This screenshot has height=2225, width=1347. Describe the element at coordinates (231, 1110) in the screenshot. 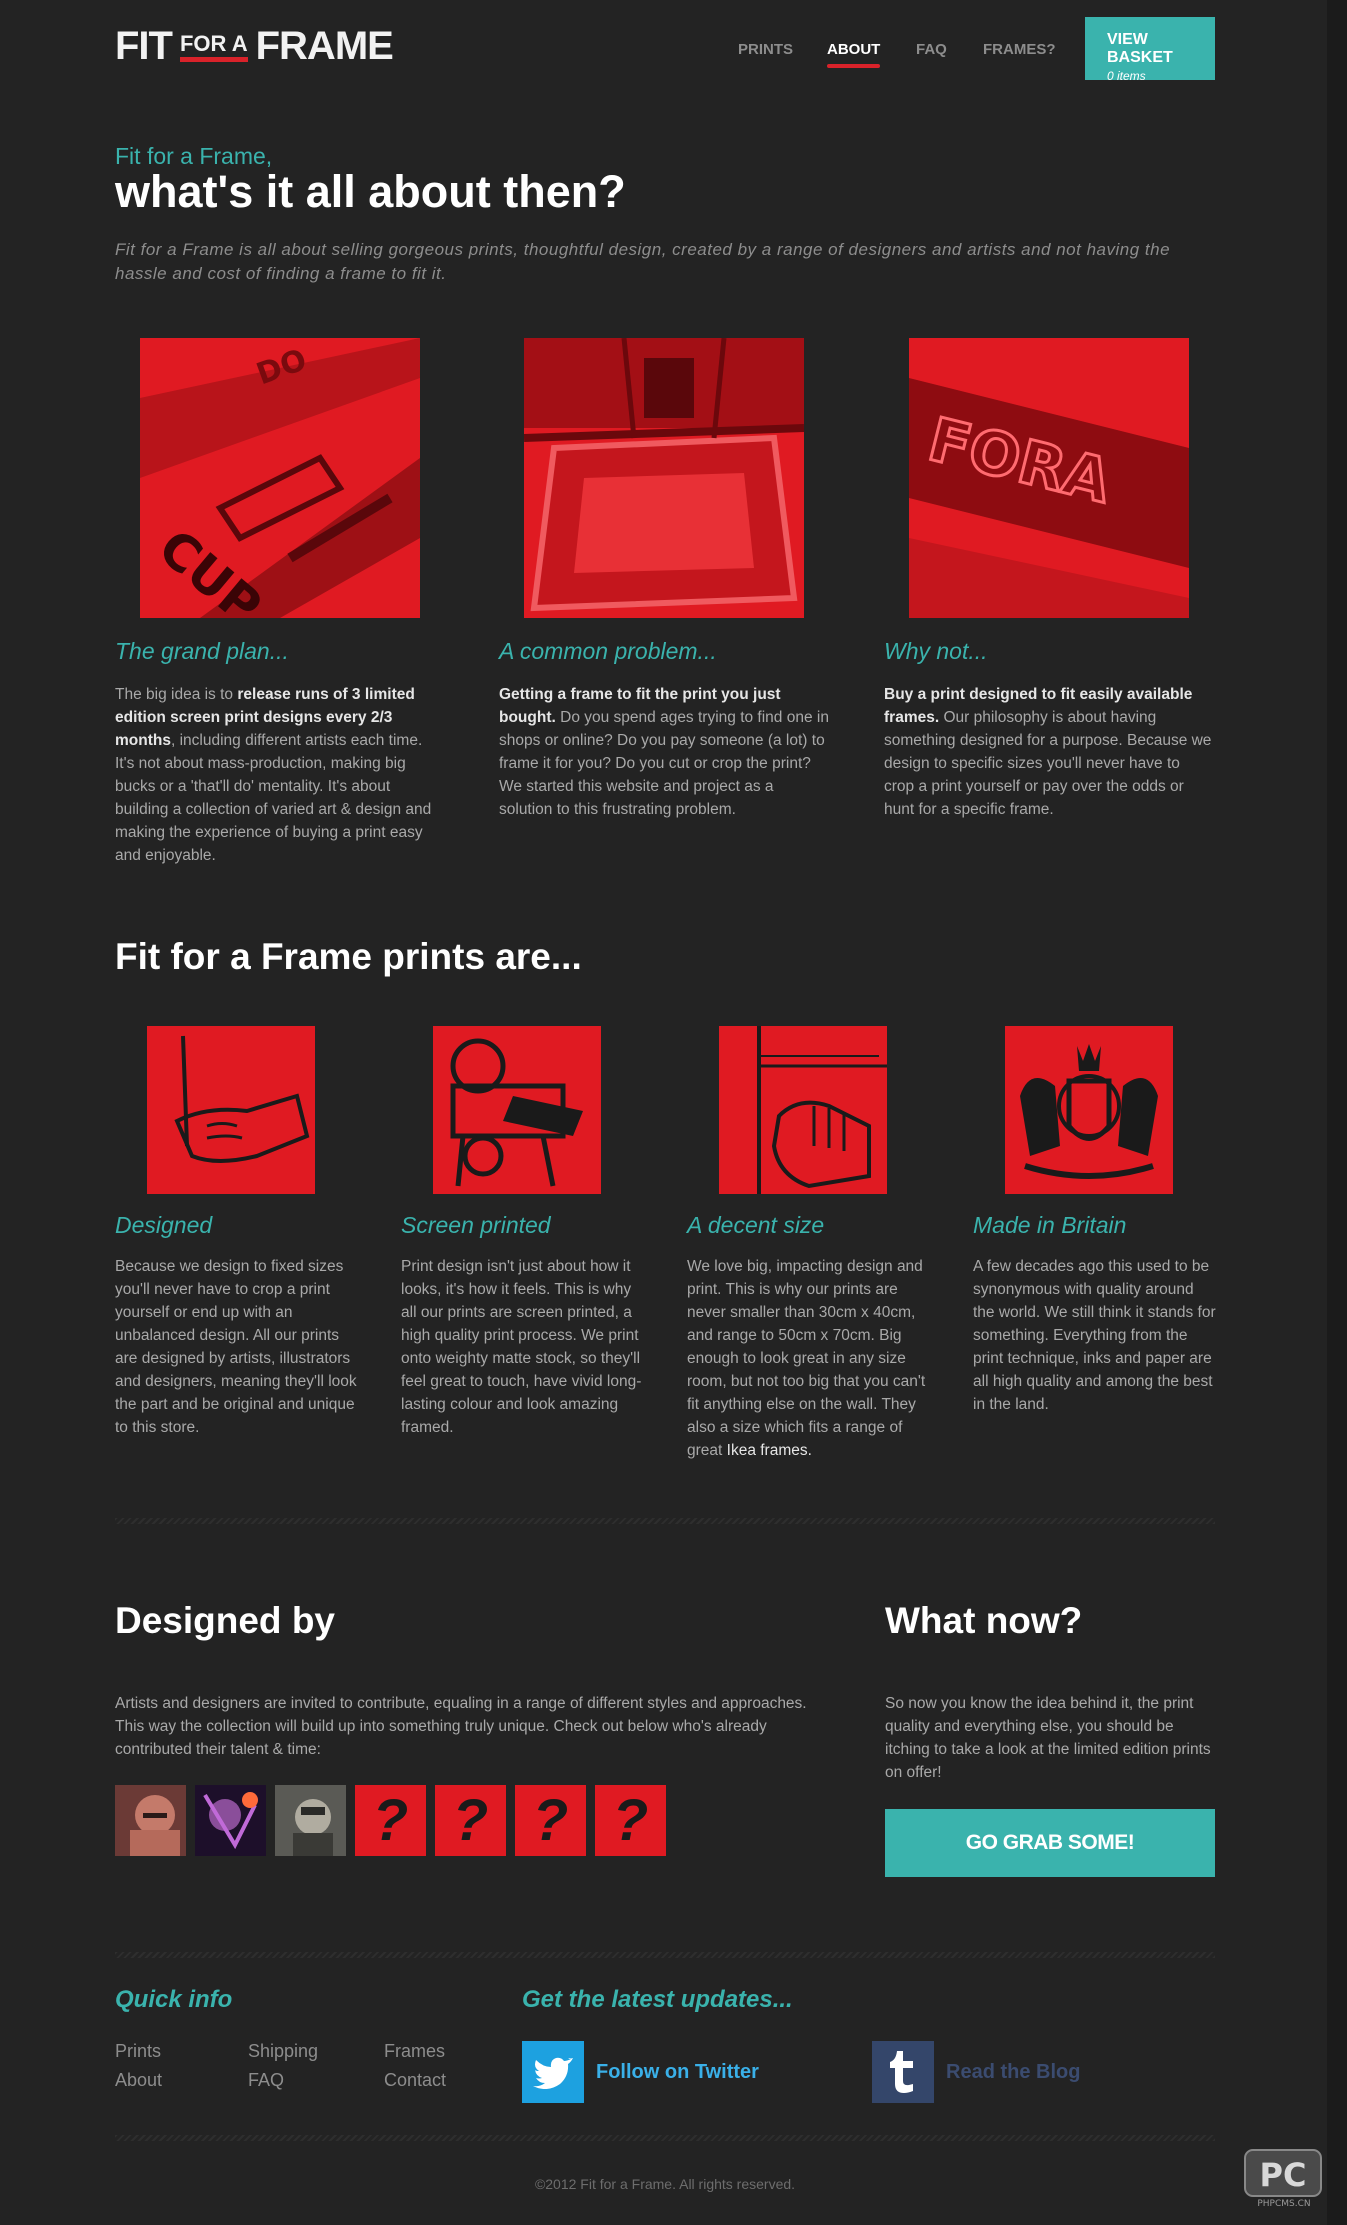

I see `drawing-hand-icon` at that location.